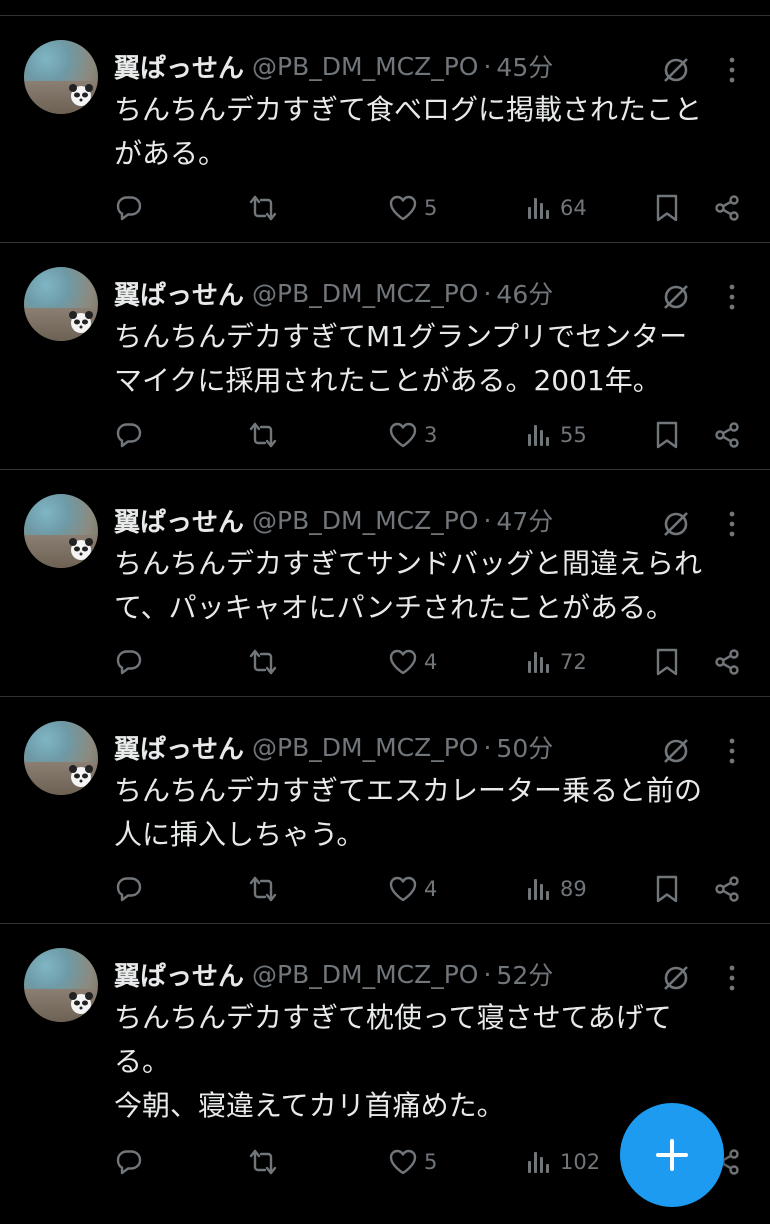 The width and height of the screenshot is (770, 1224). I want to click on tweet-header: 翼ぱっせん @PB_DM_MCZ_PO · 46分, so click(333, 293).